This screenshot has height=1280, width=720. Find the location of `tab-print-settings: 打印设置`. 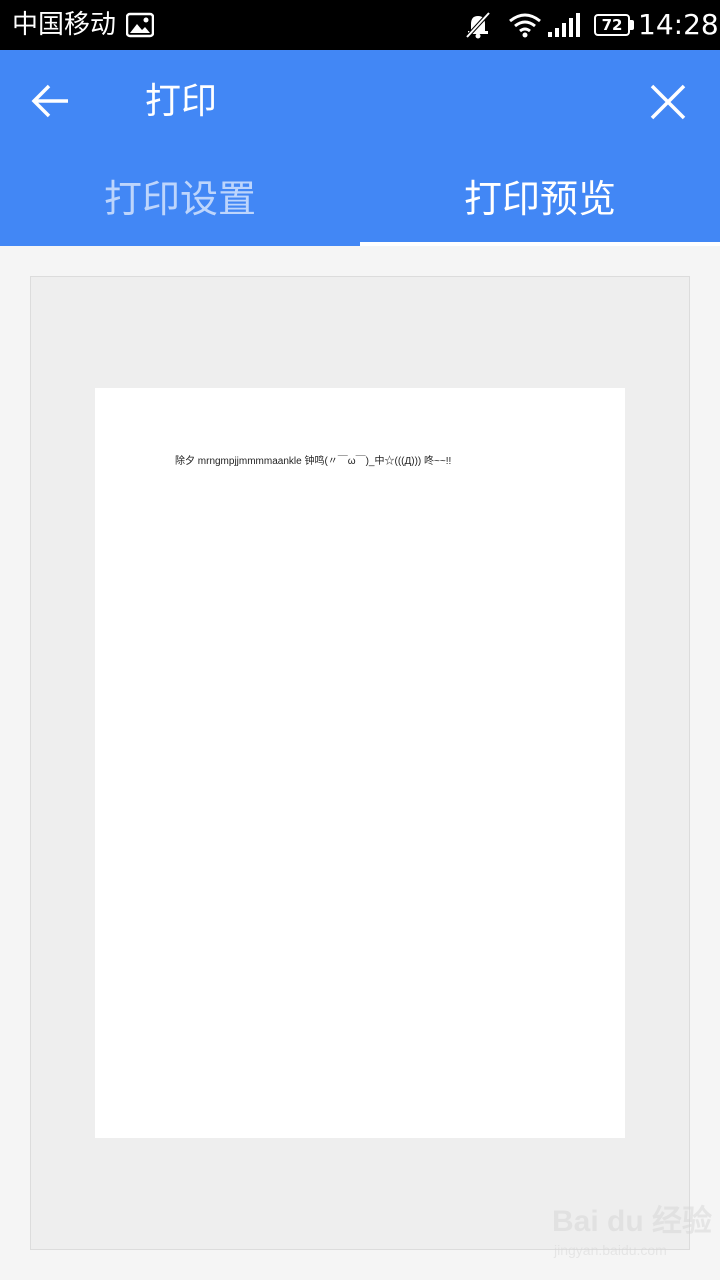

tab-print-settings: 打印设置 is located at coordinates (180, 204).